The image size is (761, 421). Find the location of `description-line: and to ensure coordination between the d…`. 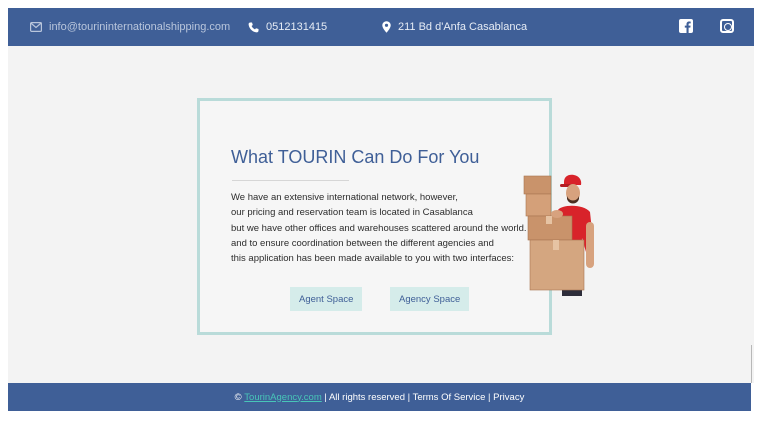

description-line: and to ensure coordination between the d… is located at coordinates (362, 243).